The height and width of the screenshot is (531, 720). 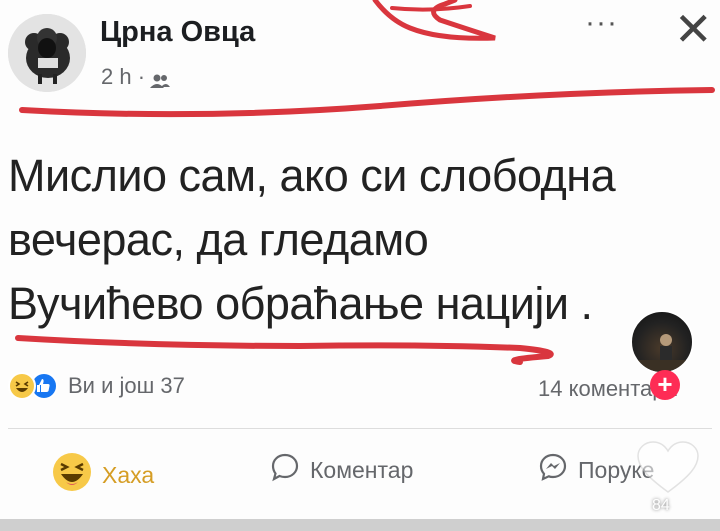 What do you see at coordinates (22, 386) in the screenshot?
I see `haha-reaction-icon` at bounding box center [22, 386].